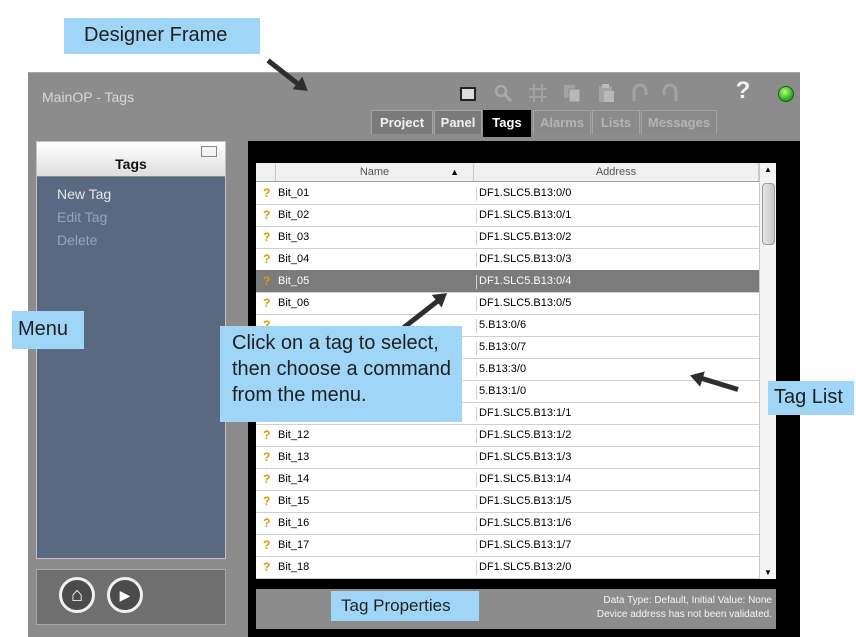 Image resolution: width=856 pixels, height=637 pixels. I want to click on scroll-down-icon: ▼, so click(768, 572).